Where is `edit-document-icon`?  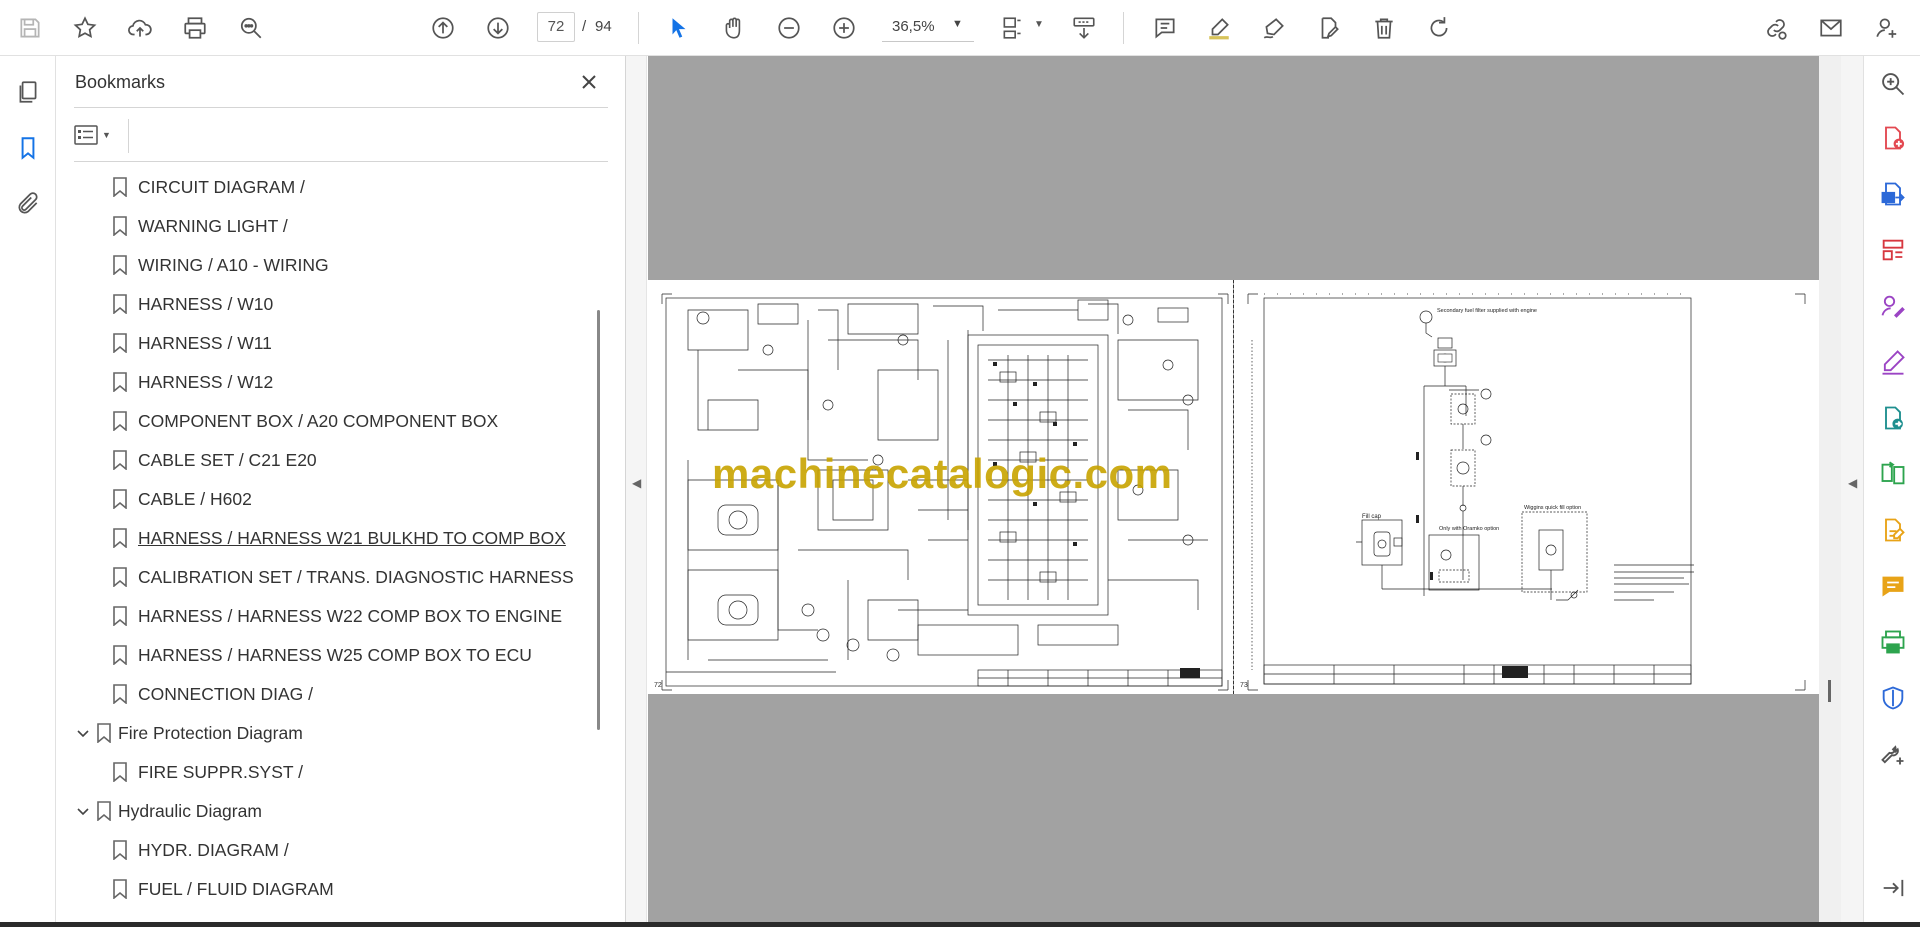 edit-document-icon is located at coordinates (1329, 28).